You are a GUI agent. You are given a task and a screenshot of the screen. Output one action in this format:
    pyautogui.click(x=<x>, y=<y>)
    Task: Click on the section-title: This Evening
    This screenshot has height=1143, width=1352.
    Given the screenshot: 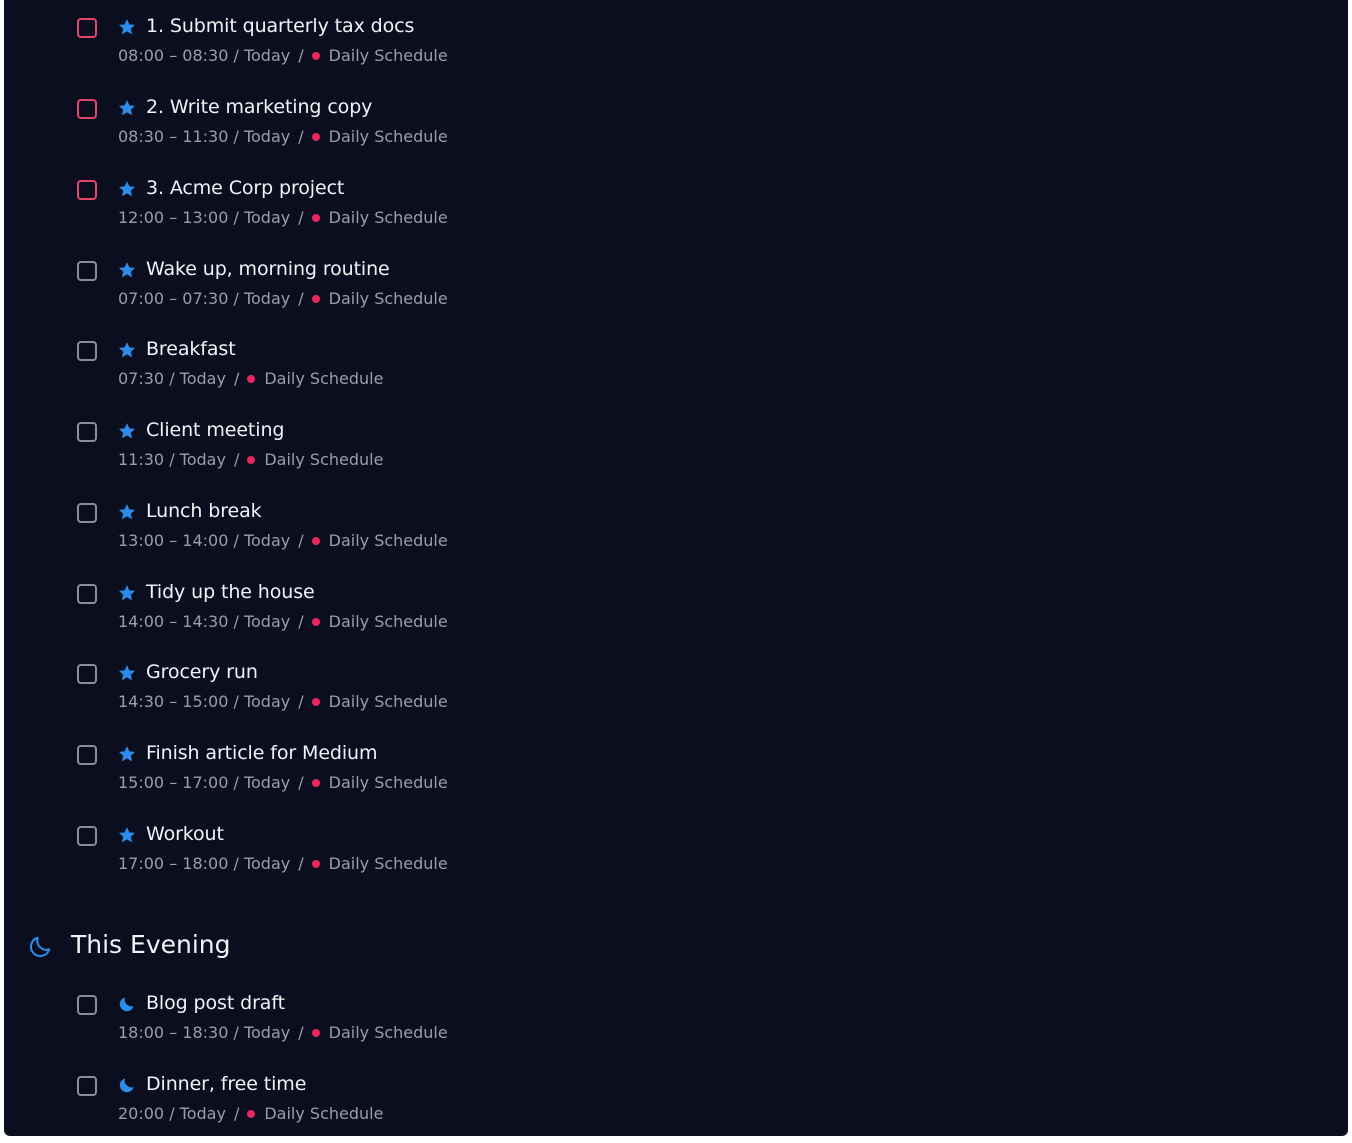 What is the action you would take?
    pyautogui.click(x=151, y=944)
    